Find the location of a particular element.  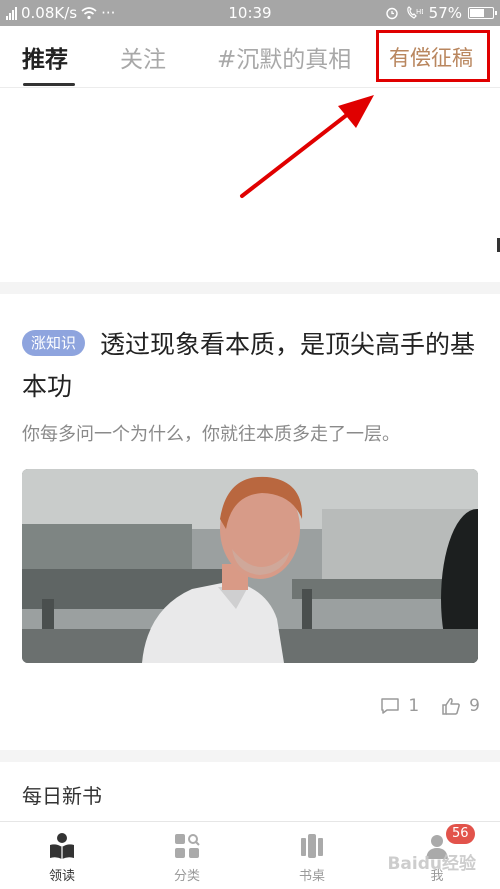

category-search-icon is located at coordinates (187, 846).